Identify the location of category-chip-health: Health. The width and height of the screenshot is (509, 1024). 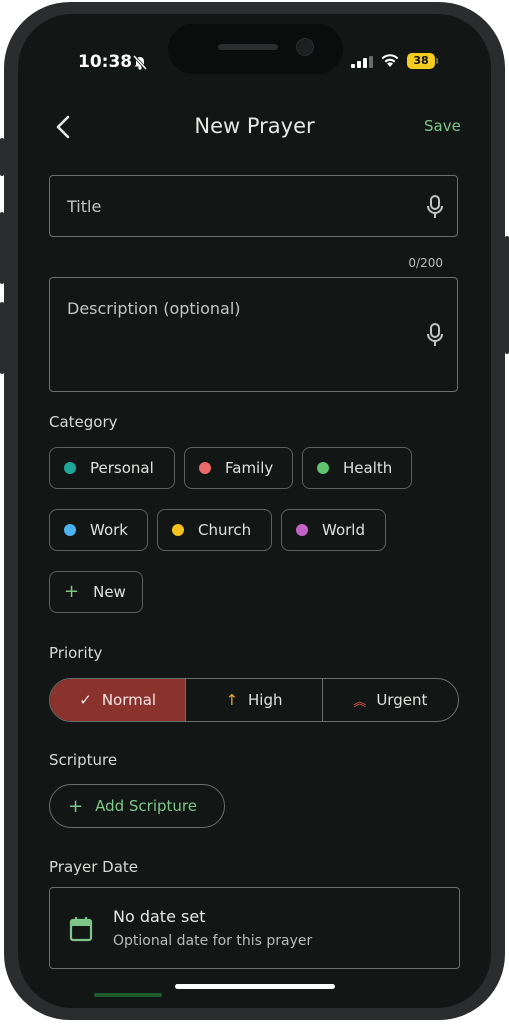
(357, 468).